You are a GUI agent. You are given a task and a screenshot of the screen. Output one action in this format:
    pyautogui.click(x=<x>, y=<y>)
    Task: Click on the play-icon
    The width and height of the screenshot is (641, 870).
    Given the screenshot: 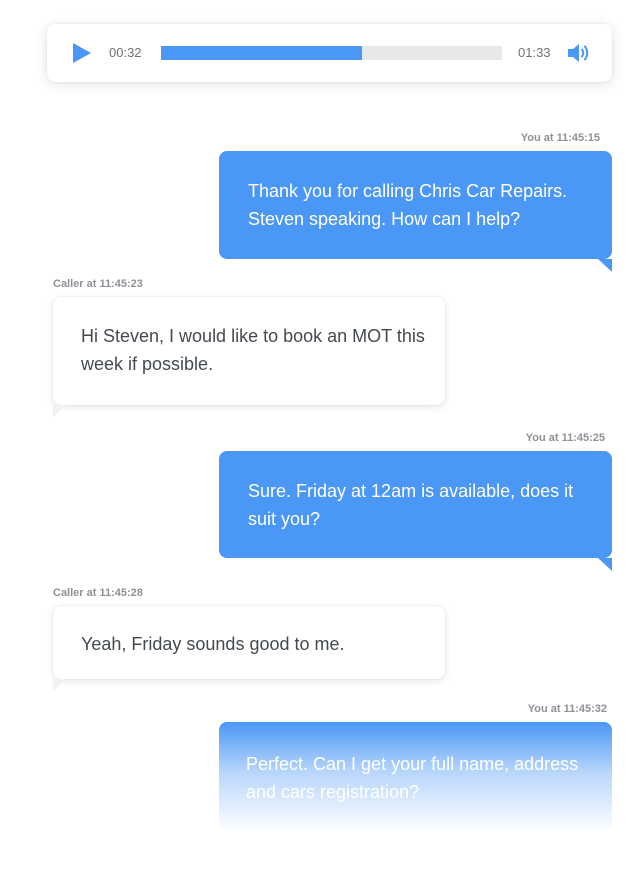 What is the action you would take?
    pyautogui.click(x=82, y=53)
    